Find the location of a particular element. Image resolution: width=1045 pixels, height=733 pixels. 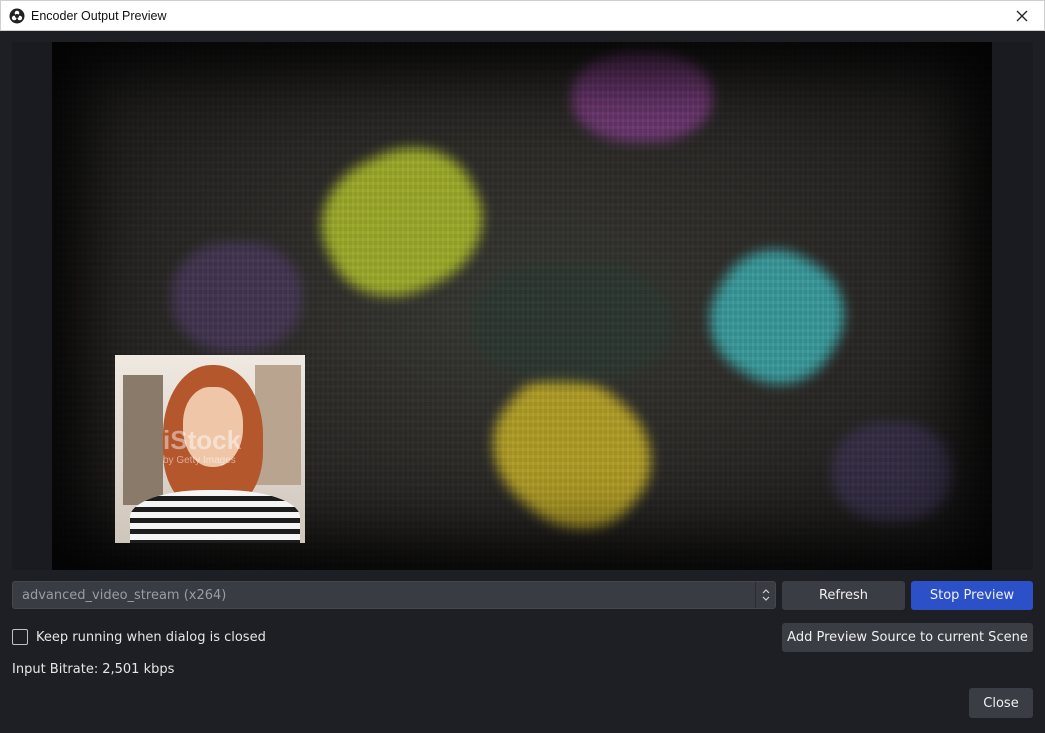

keep-running-label: Keep running when dialog is closed is located at coordinates (151, 637).